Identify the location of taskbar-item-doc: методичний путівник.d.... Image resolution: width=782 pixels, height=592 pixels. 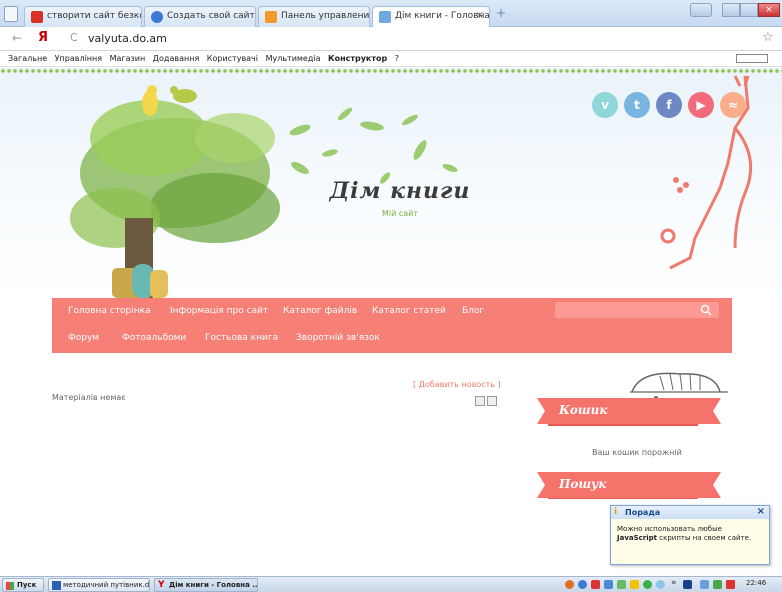
(99, 585).